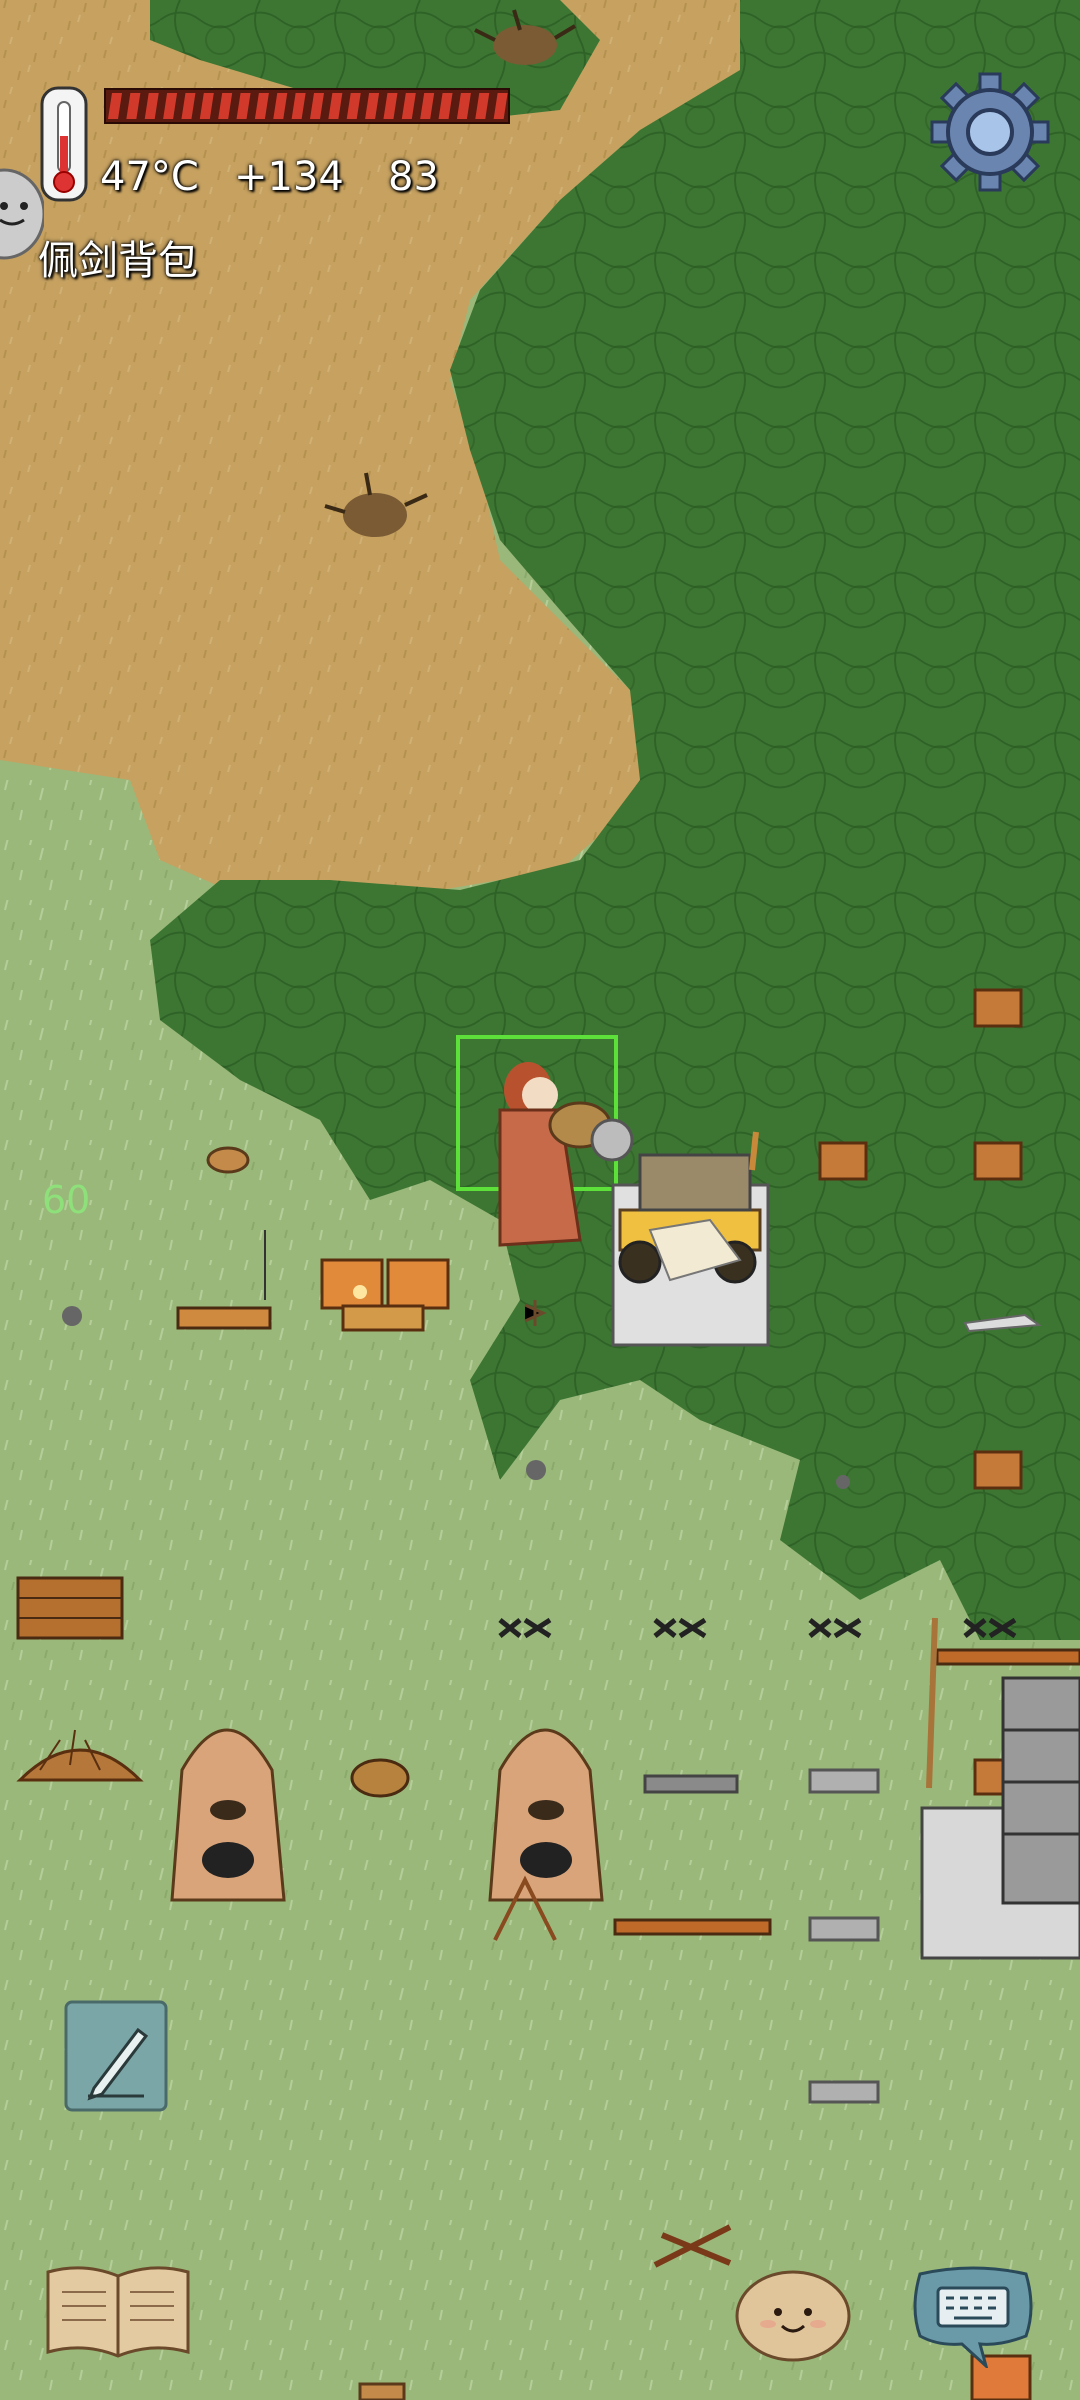 The width and height of the screenshot is (1080, 2400). I want to click on gear-icon, so click(990, 132).